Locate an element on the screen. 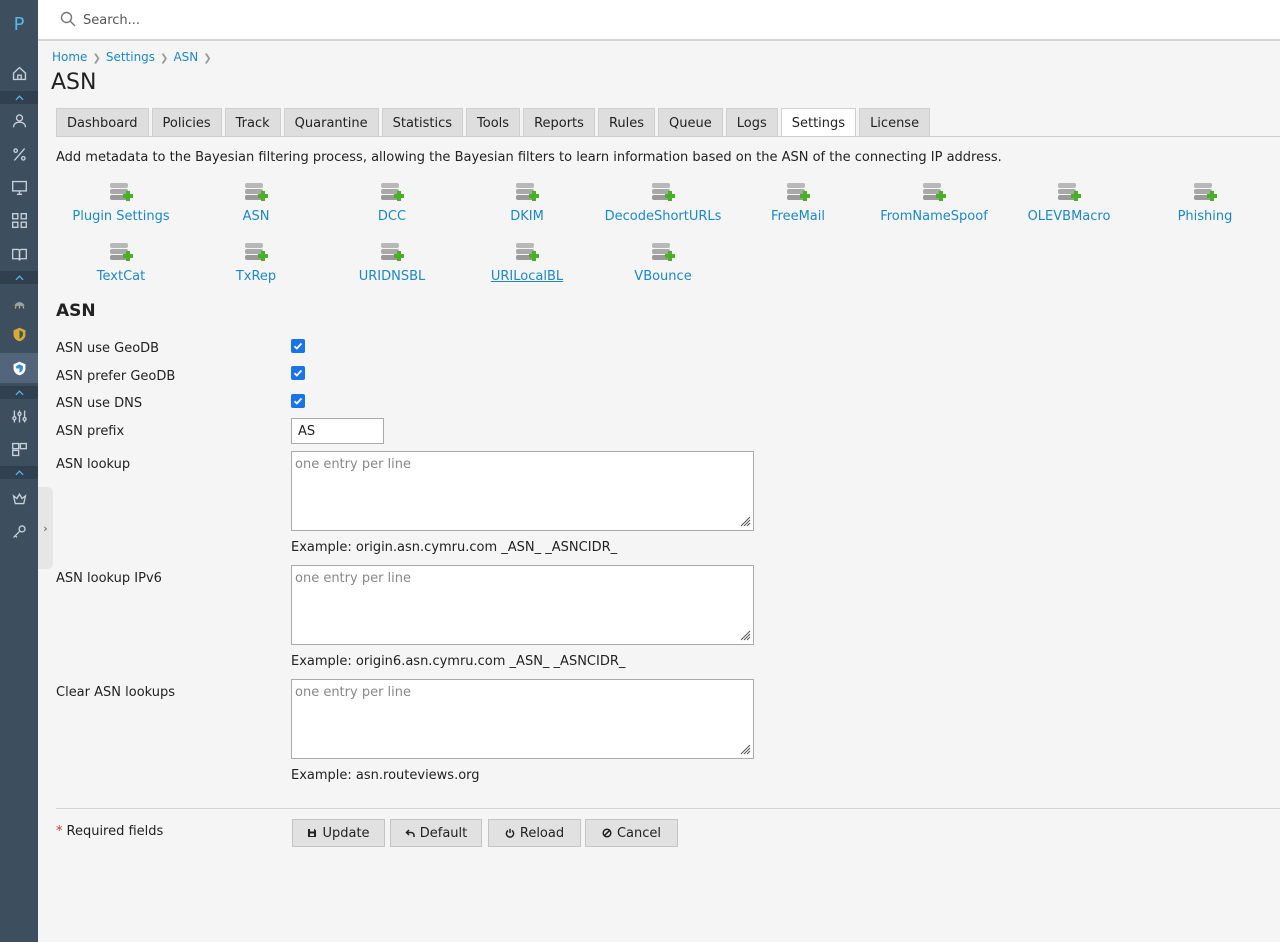 The image size is (1280, 942). clear-lookups-example: Example: asn.routeviews.org is located at coordinates (385, 775).